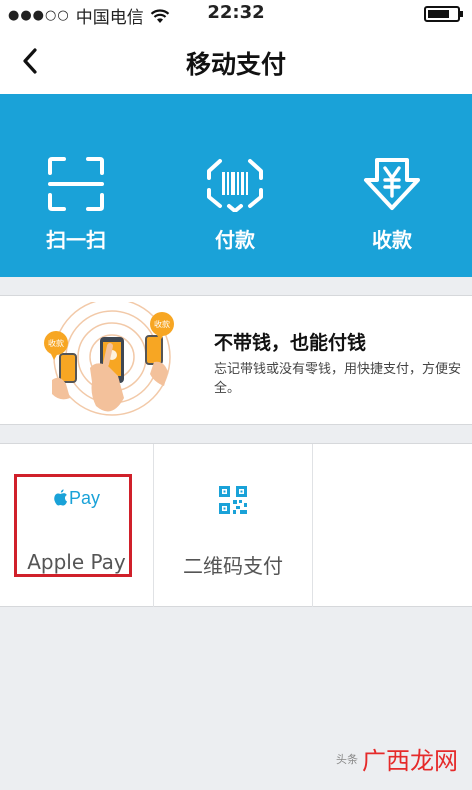 This screenshot has height=790, width=472. Describe the element at coordinates (410, 761) in the screenshot. I see `watermark-text: 广西龙网` at that location.